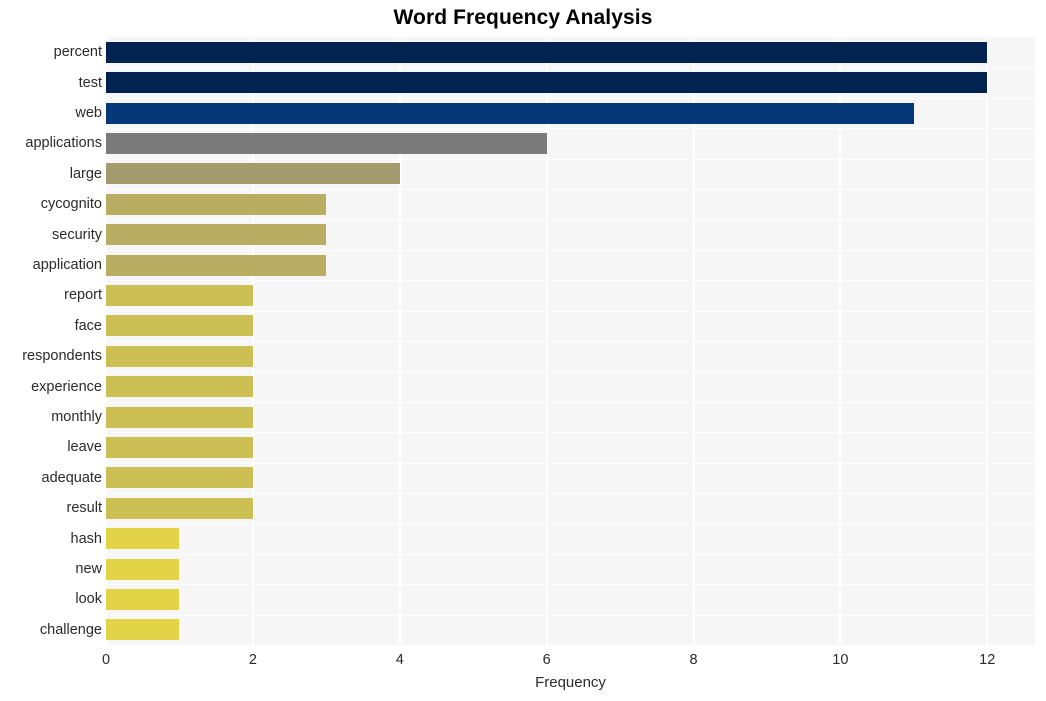 The width and height of the screenshot is (1046, 701). What do you see at coordinates (83, 295) in the screenshot?
I see `y-tick-label: report` at bounding box center [83, 295].